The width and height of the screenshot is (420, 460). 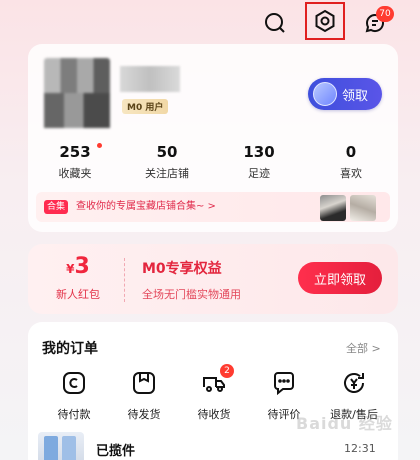 What do you see at coordinates (75, 173) in the screenshot?
I see `stat-label: 收藏夹` at bounding box center [75, 173].